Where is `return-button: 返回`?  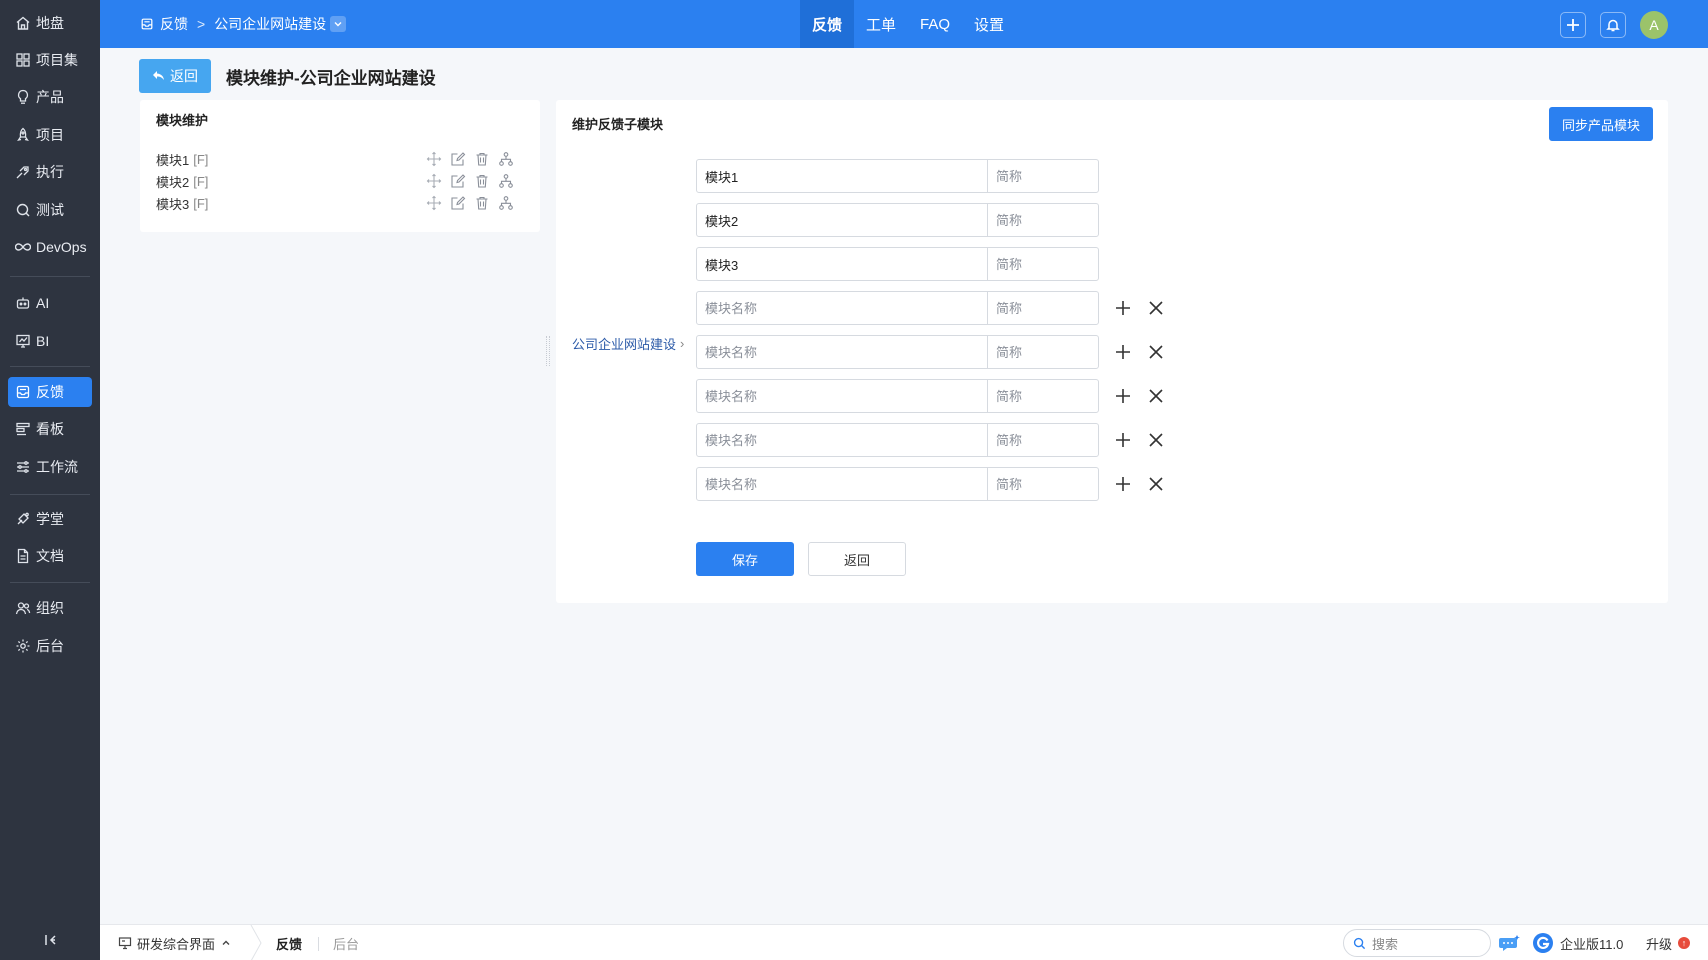 return-button: 返回 is located at coordinates (857, 559).